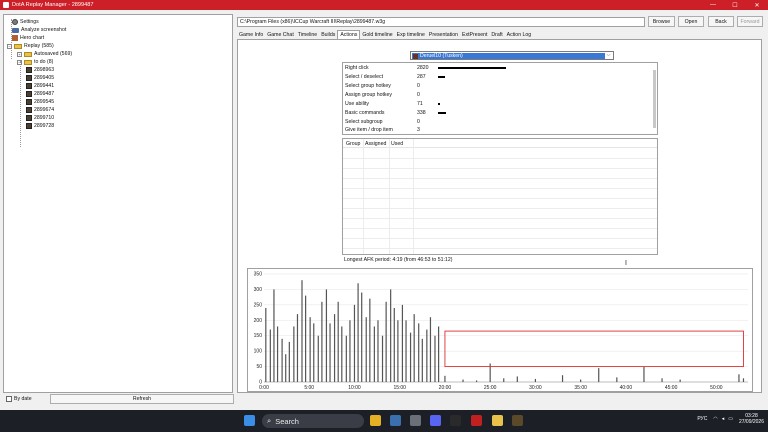 The height and width of the screenshot is (432, 768). I want to click on close-button: ✕, so click(757, 5).